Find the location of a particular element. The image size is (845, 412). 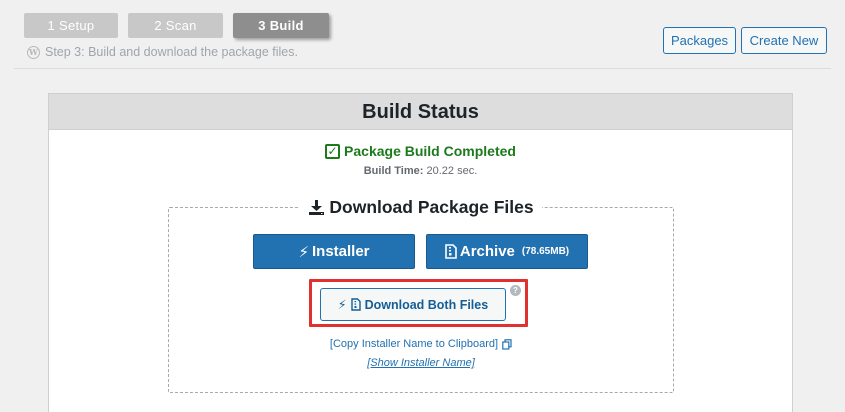

wizard-steps: 1 Setup 2 Scan 3 Build is located at coordinates (181, 25).